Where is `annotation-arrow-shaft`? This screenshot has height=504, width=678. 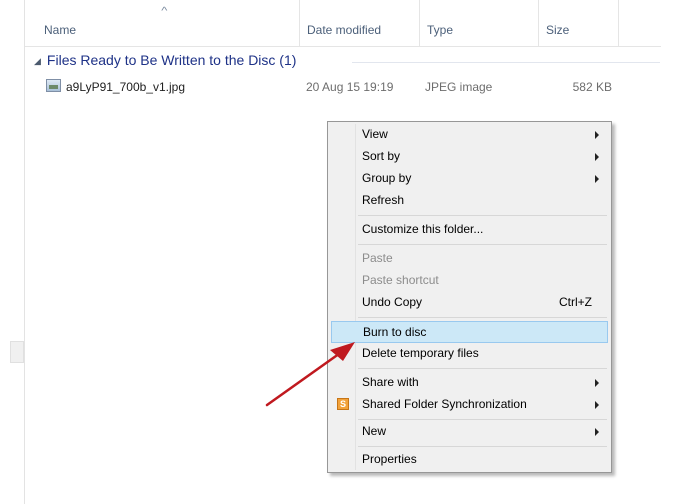
annotation-arrow-shaft is located at coordinates (305, 378).